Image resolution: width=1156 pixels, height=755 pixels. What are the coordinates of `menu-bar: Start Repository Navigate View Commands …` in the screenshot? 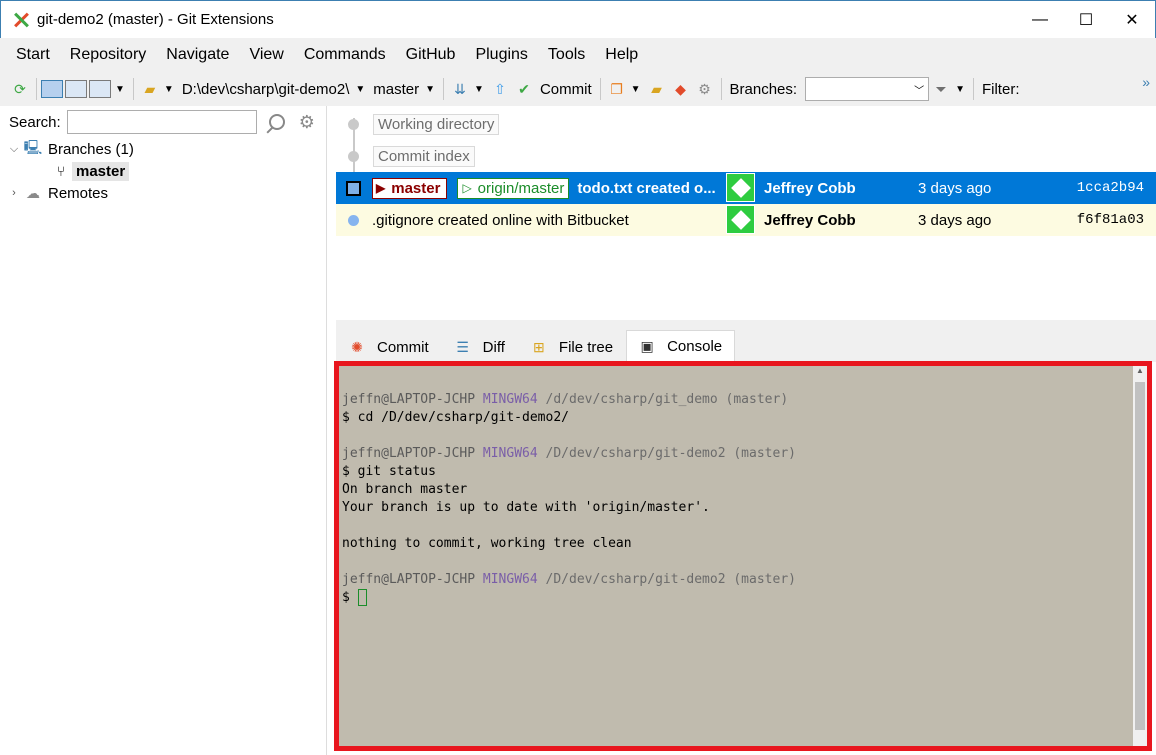 It's located at (578, 55).